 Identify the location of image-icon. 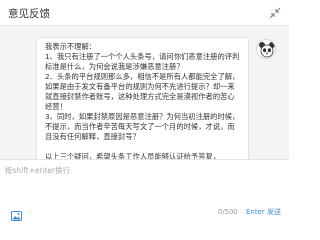
(16, 213).